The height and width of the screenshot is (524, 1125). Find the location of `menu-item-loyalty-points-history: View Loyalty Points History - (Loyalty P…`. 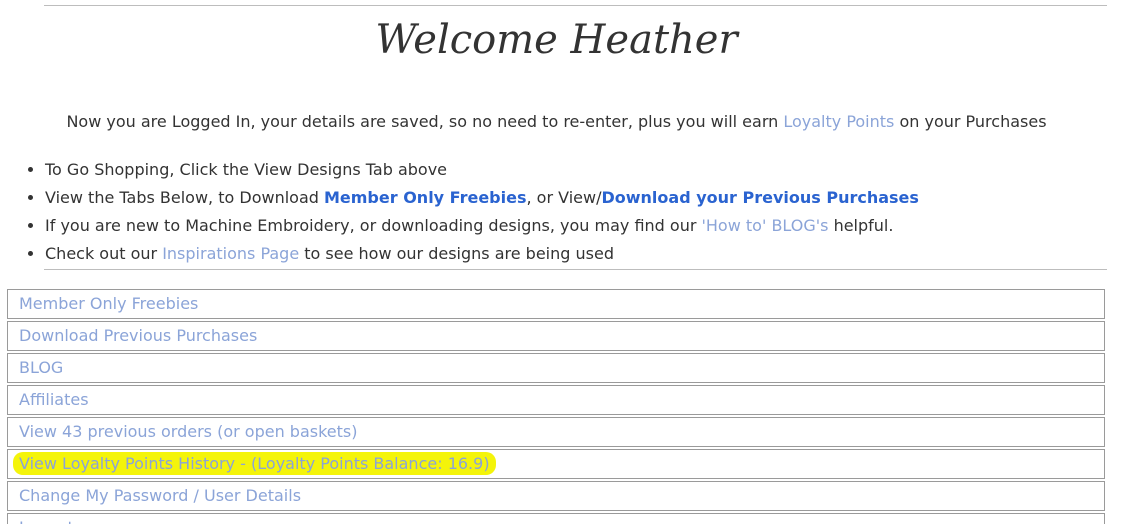

menu-item-loyalty-points-history: View Loyalty Points History - (Loyalty P… is located at coordinates (556, 464).